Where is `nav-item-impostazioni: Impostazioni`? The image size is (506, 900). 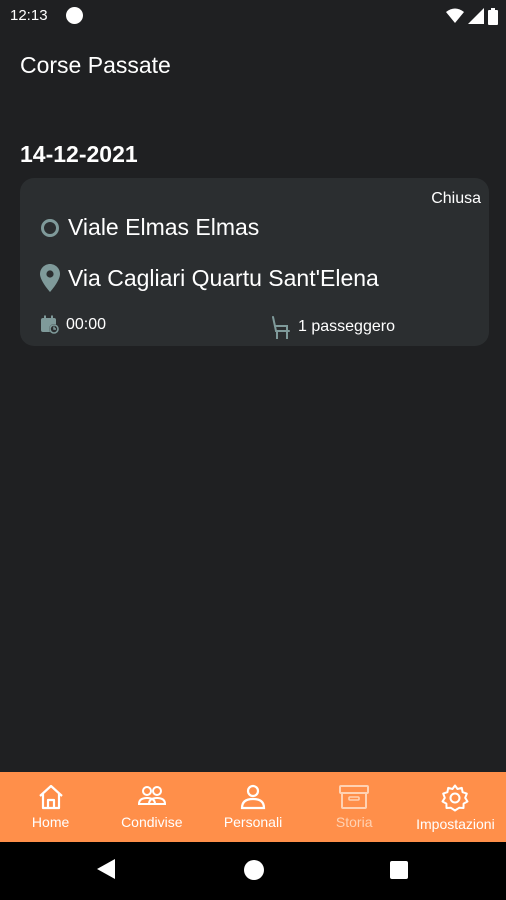
nav-item-impostazioni: Impostazioni is located at coordinates (455, 807).